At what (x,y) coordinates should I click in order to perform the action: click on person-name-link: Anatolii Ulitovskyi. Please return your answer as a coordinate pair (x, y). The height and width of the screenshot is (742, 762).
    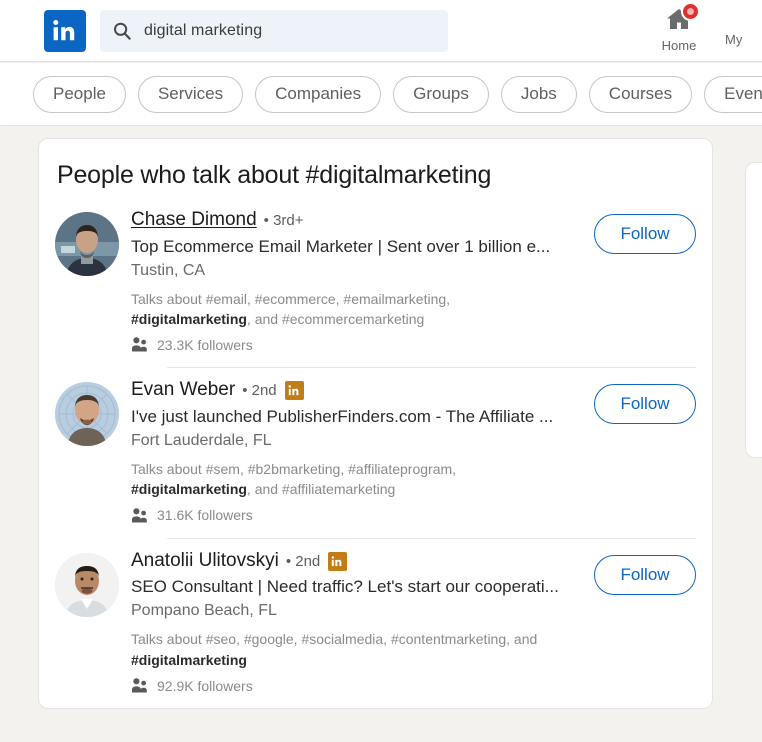
    Looking at the image, I should click on (205, 561).